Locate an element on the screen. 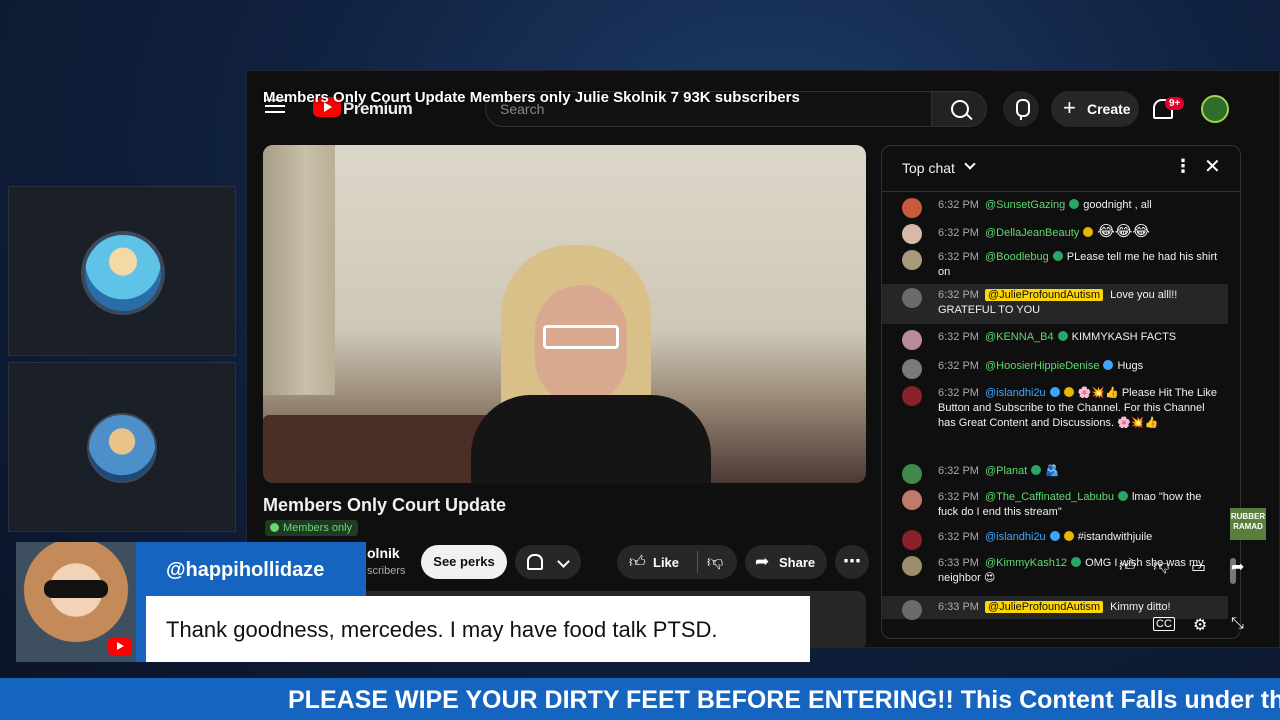  youtube-icon is located at coordinates (120, 646).